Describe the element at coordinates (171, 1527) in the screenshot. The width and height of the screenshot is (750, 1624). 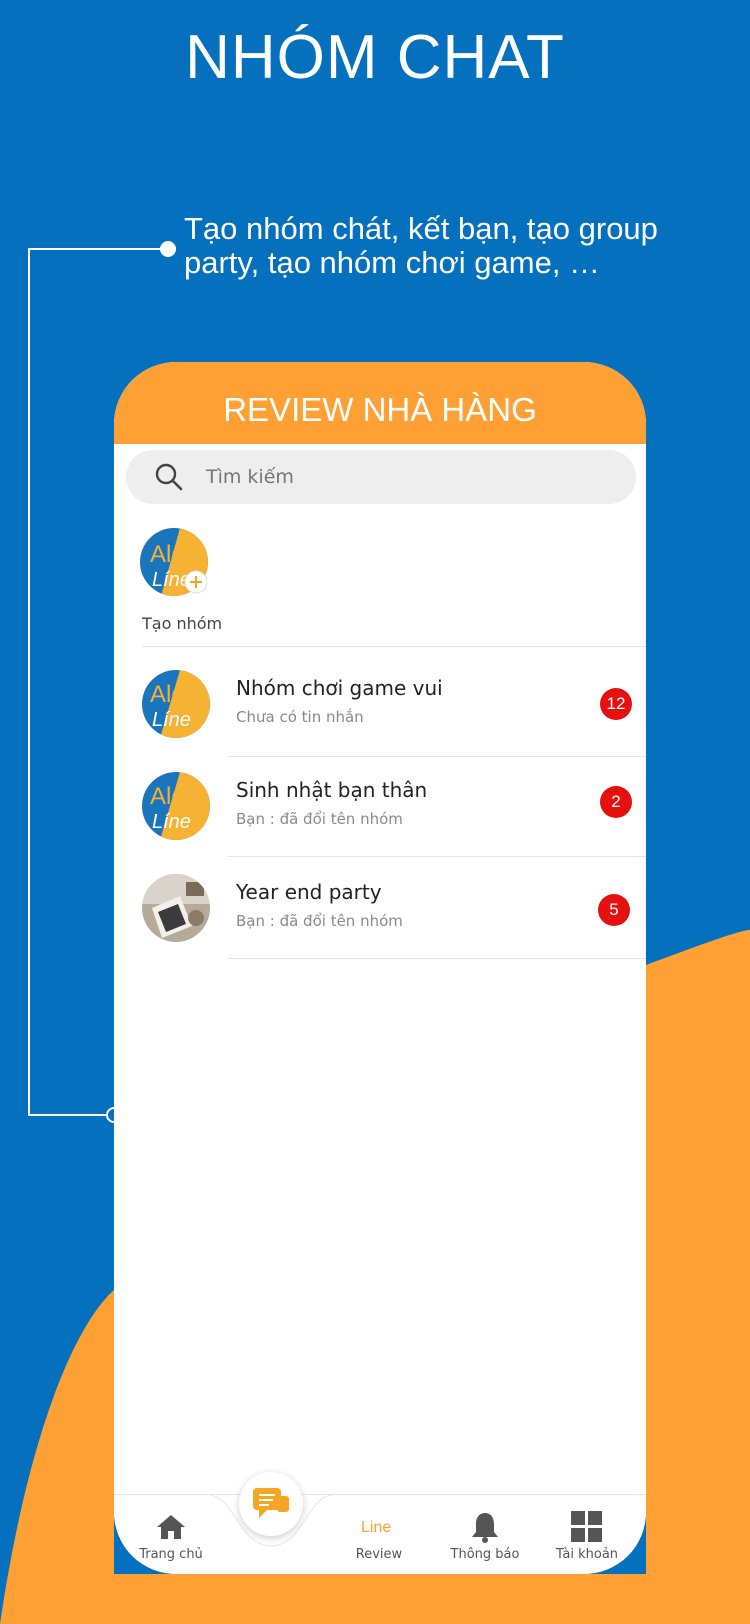
I see `home-icon` at that location.